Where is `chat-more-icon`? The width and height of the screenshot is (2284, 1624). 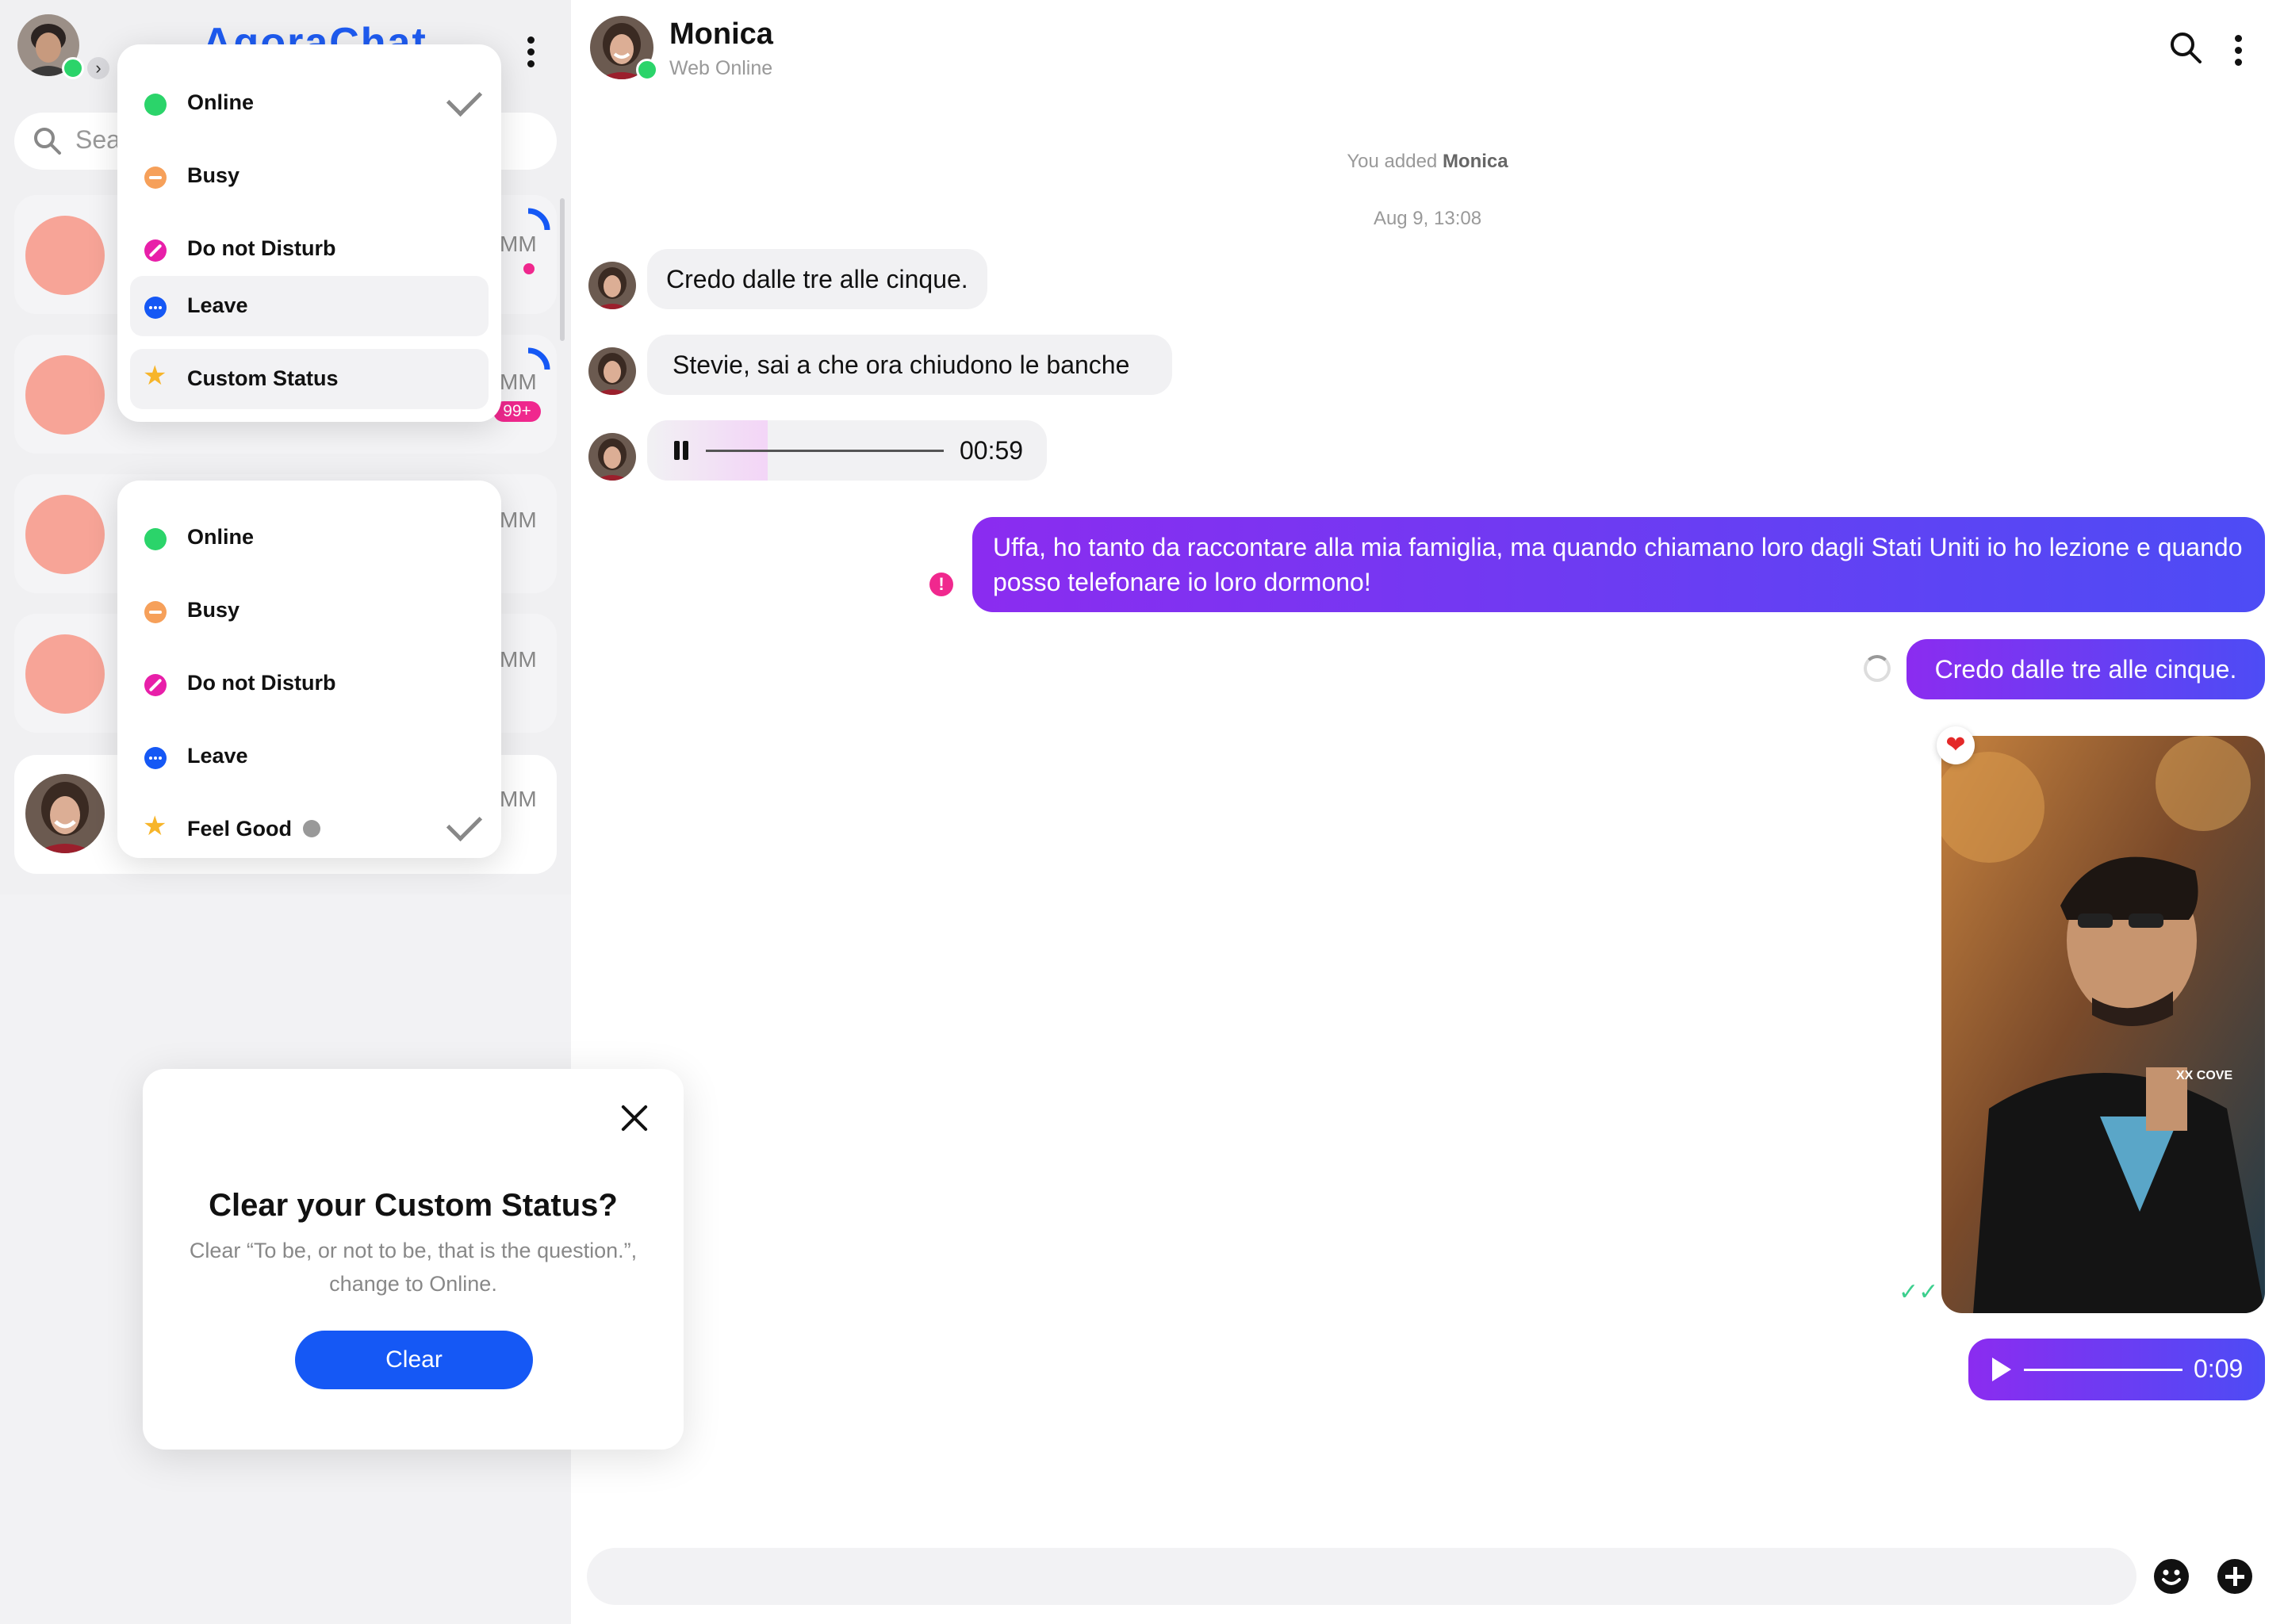
chat-more-icon is located at coordinates (2239, 53).